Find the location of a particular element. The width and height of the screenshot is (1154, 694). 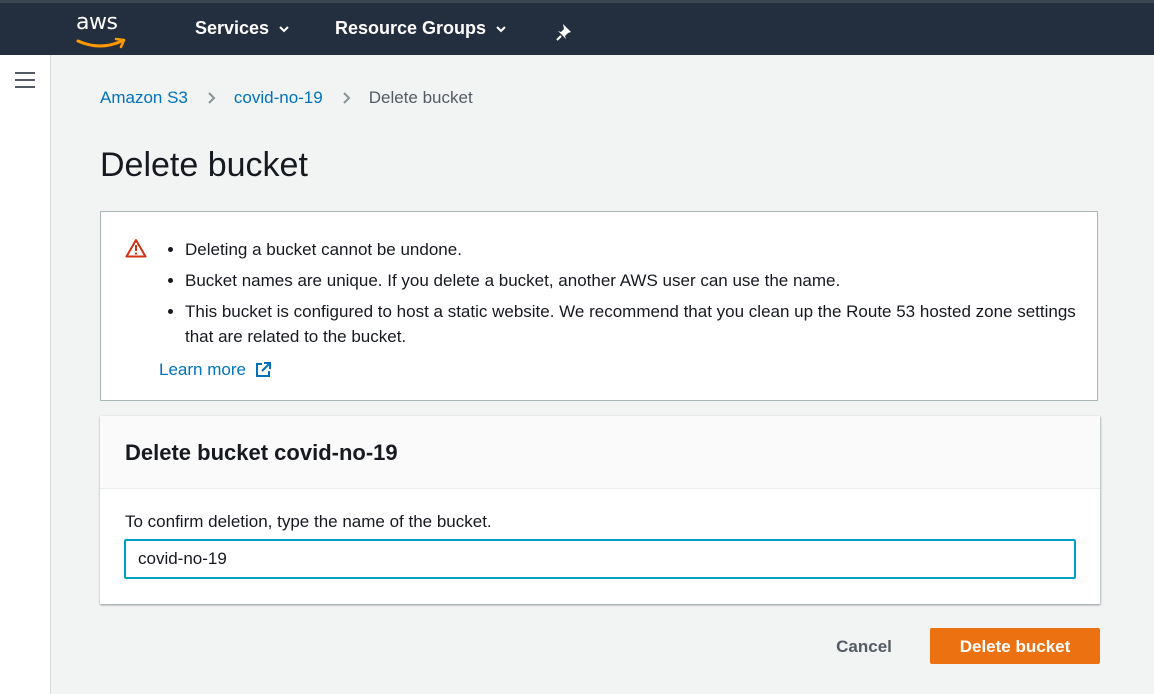

learn-more-link: Learn more is located at coordinates (215, 370).